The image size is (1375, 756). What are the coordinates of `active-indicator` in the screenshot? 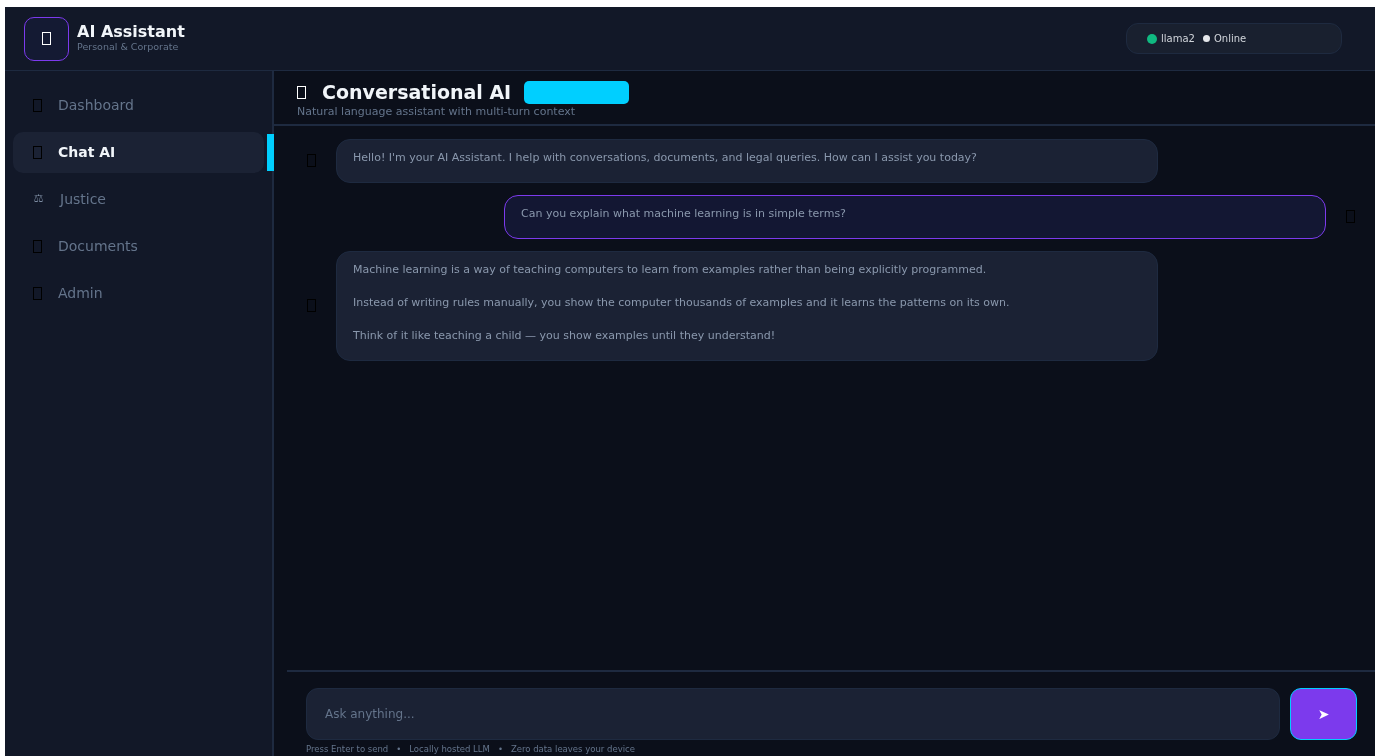 It's located at (270, 152).